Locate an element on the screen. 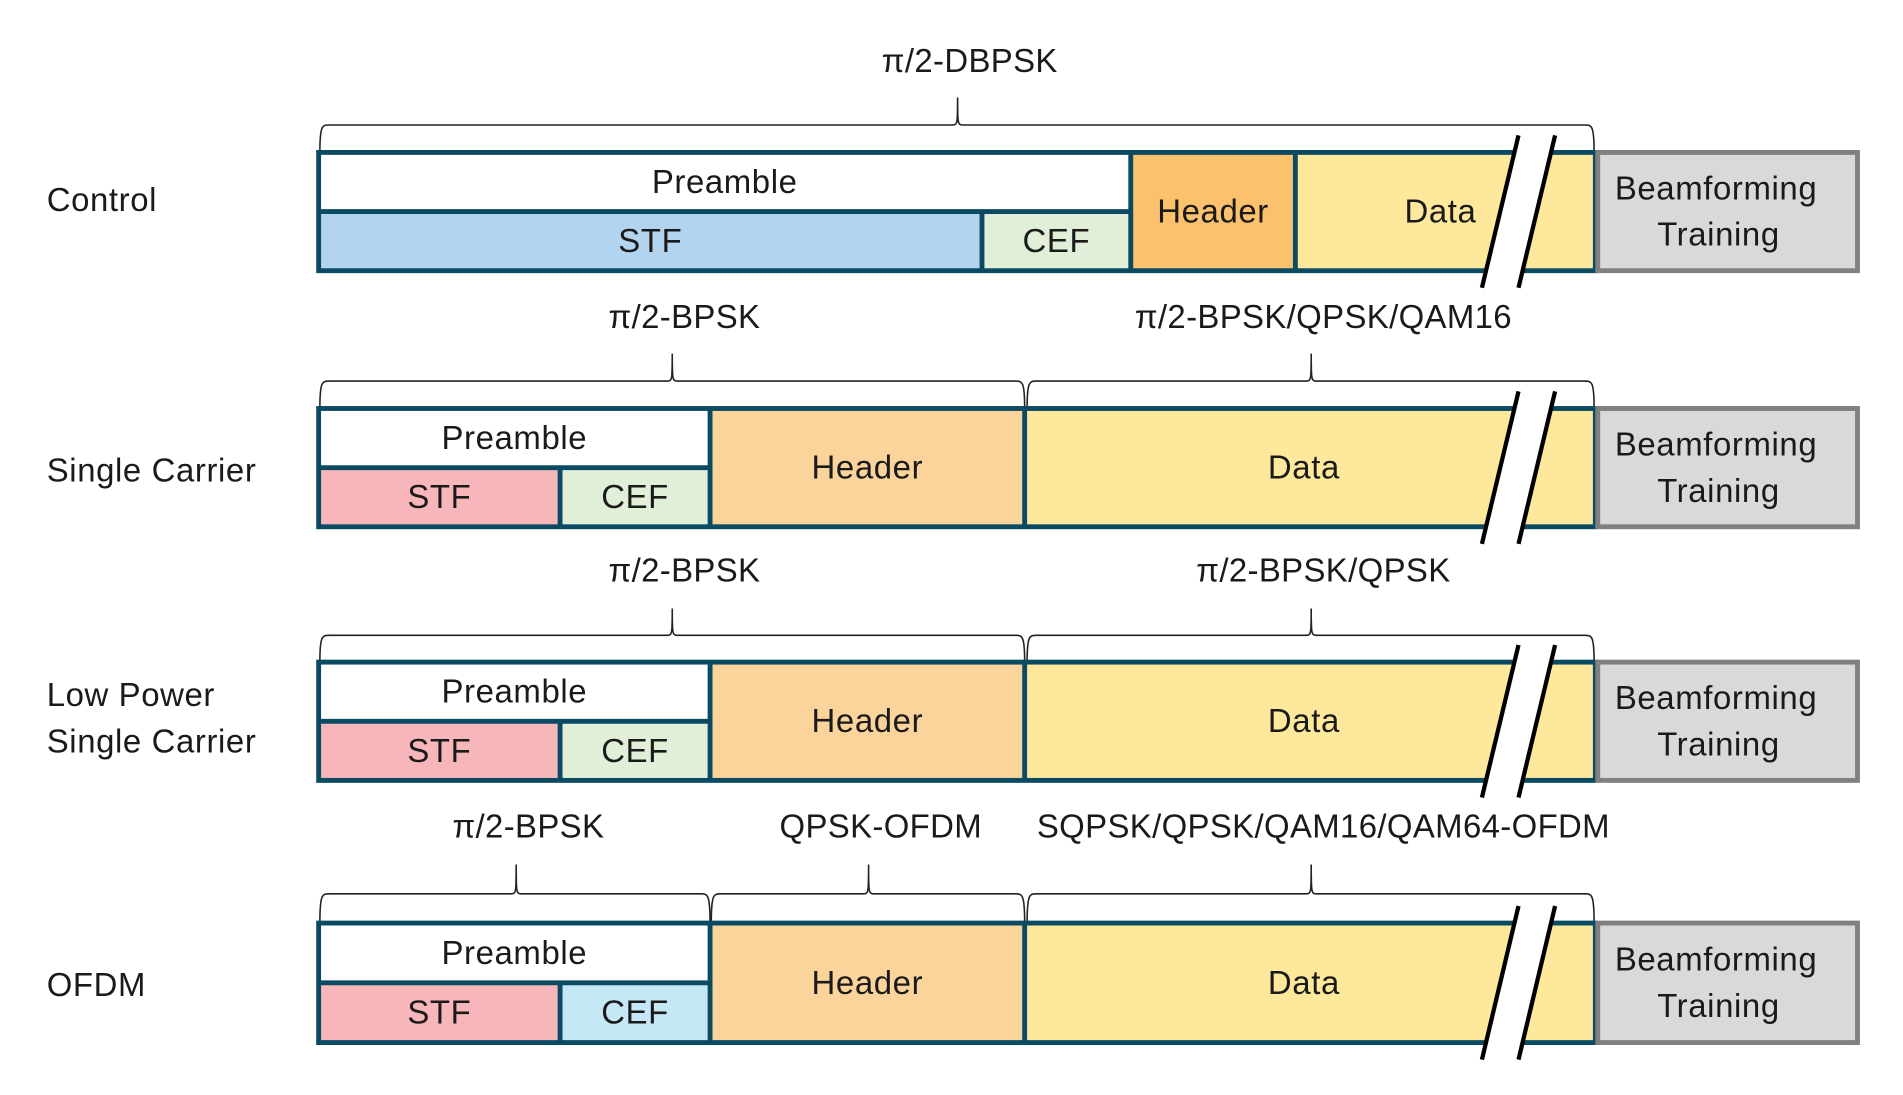  row-label: Low Power is located at coordinates (131, 694).